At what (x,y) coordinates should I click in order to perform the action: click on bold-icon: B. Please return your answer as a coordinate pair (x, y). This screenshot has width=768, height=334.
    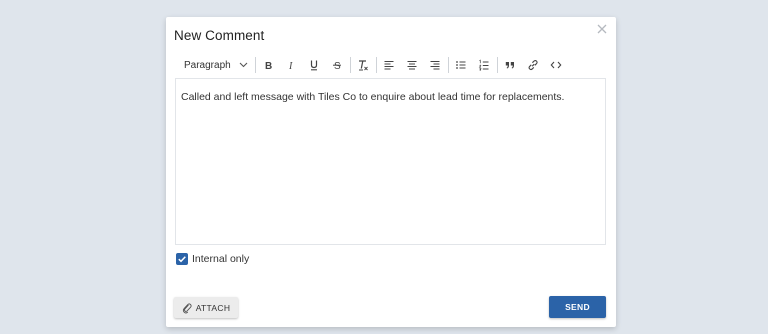
    Looking at the image, I should click on (268, 66).